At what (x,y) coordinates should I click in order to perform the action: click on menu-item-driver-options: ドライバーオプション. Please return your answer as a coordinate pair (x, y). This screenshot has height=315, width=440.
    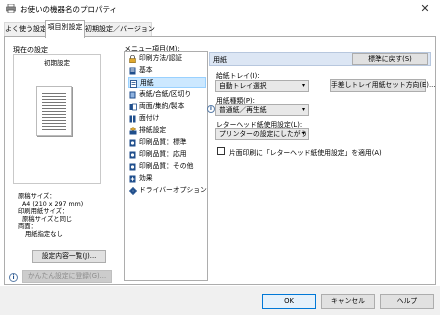
    Looking at the image, I should click on (167, 190).